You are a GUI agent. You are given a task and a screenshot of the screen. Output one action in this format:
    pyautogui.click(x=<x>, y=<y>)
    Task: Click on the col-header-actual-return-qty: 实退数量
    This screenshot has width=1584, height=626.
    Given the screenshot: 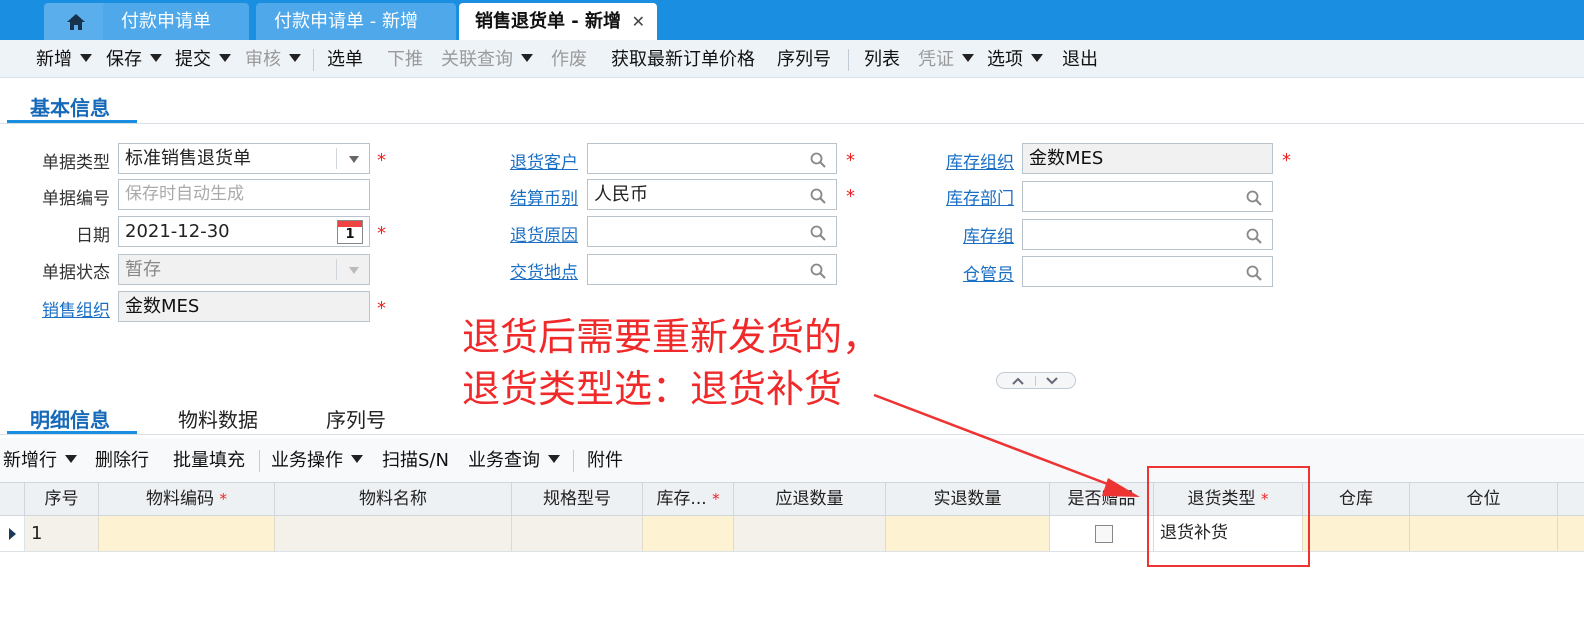 What is the action you would take?
    pyautogui.click(x=968, y=499)
    